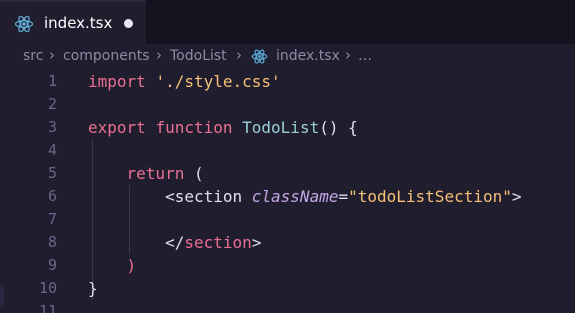  I want to click on line-number: 10, so click(47, 288).